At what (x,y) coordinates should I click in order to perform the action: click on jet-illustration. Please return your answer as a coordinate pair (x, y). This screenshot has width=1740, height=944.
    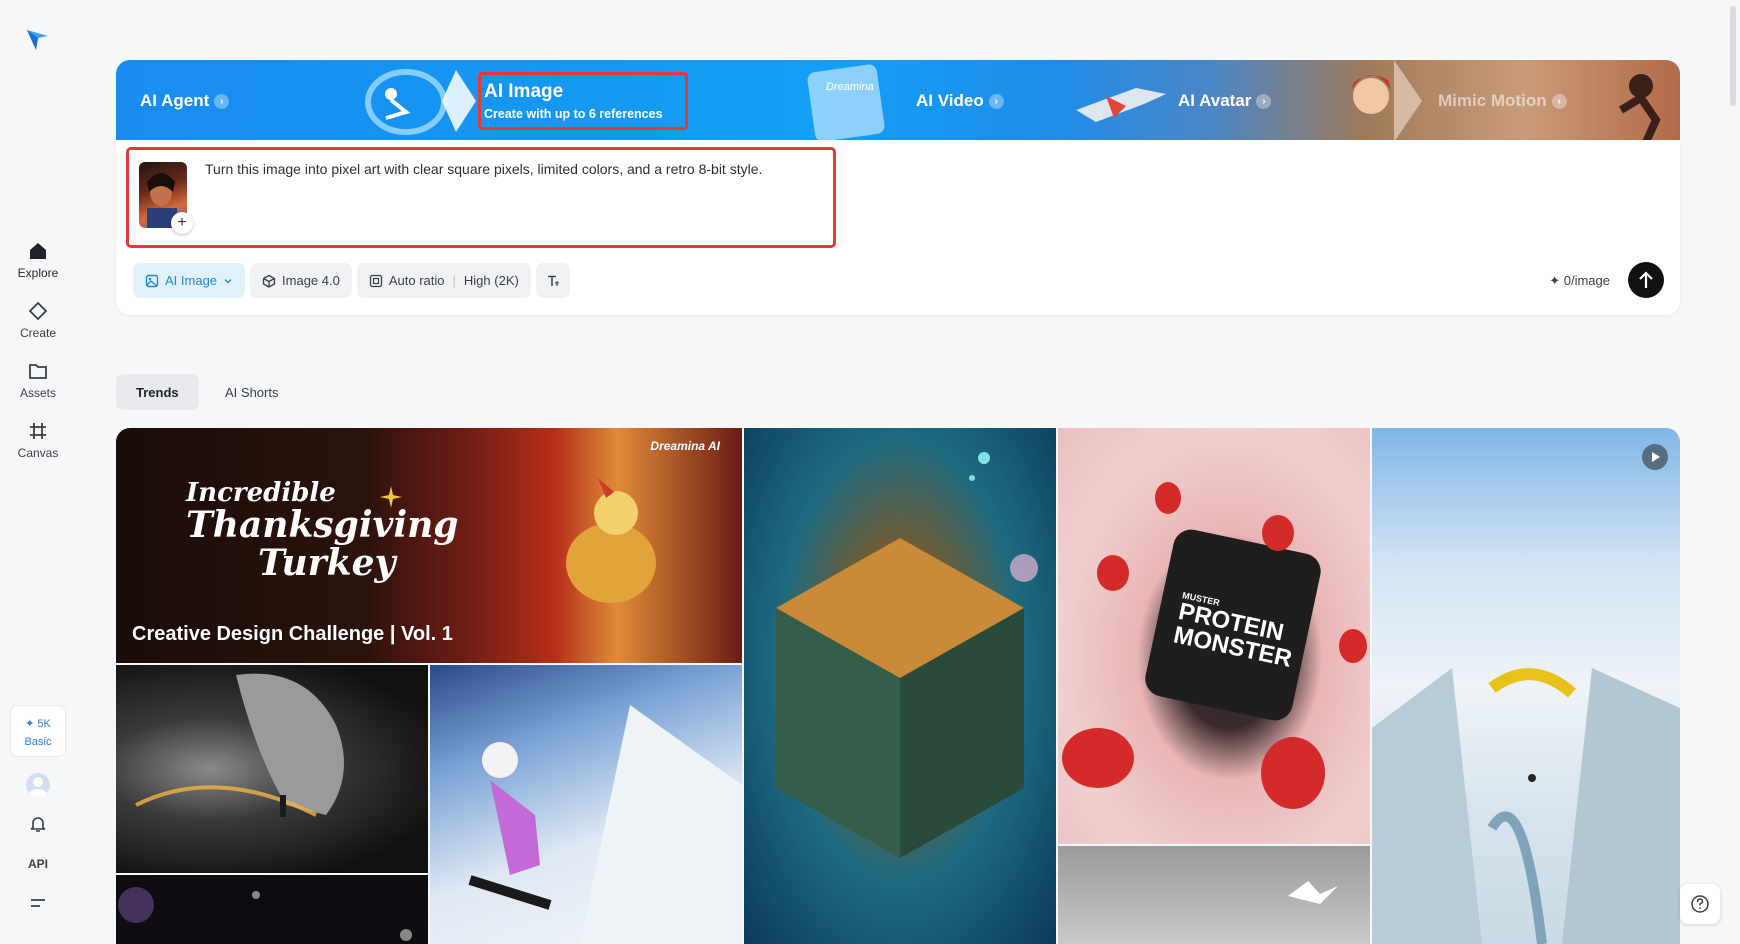
    Looking at the image, I should click on (1121, 105).